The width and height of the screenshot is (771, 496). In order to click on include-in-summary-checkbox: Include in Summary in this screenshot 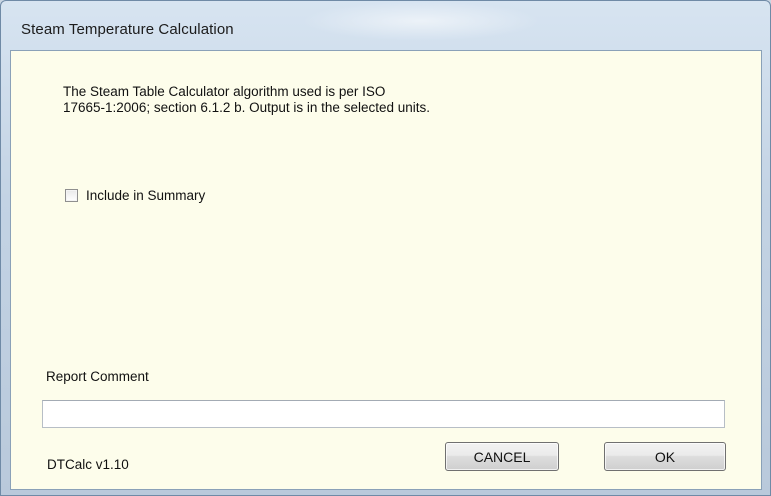, I will do `click(135, 195)`.